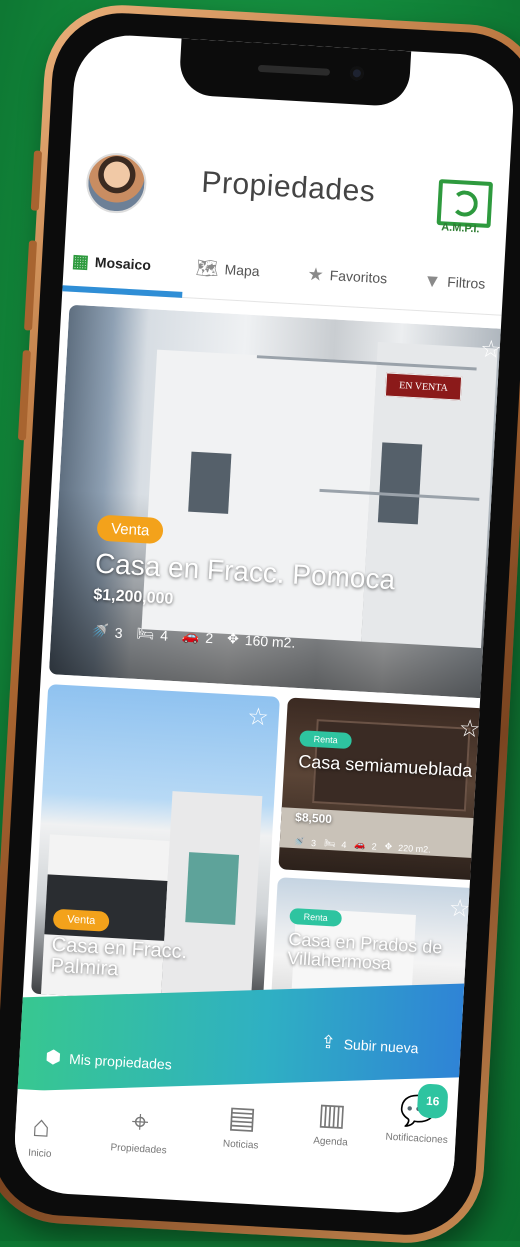 The image size is (520, 1247). I want to click on tab-label: Mapa, so click(242, 270).